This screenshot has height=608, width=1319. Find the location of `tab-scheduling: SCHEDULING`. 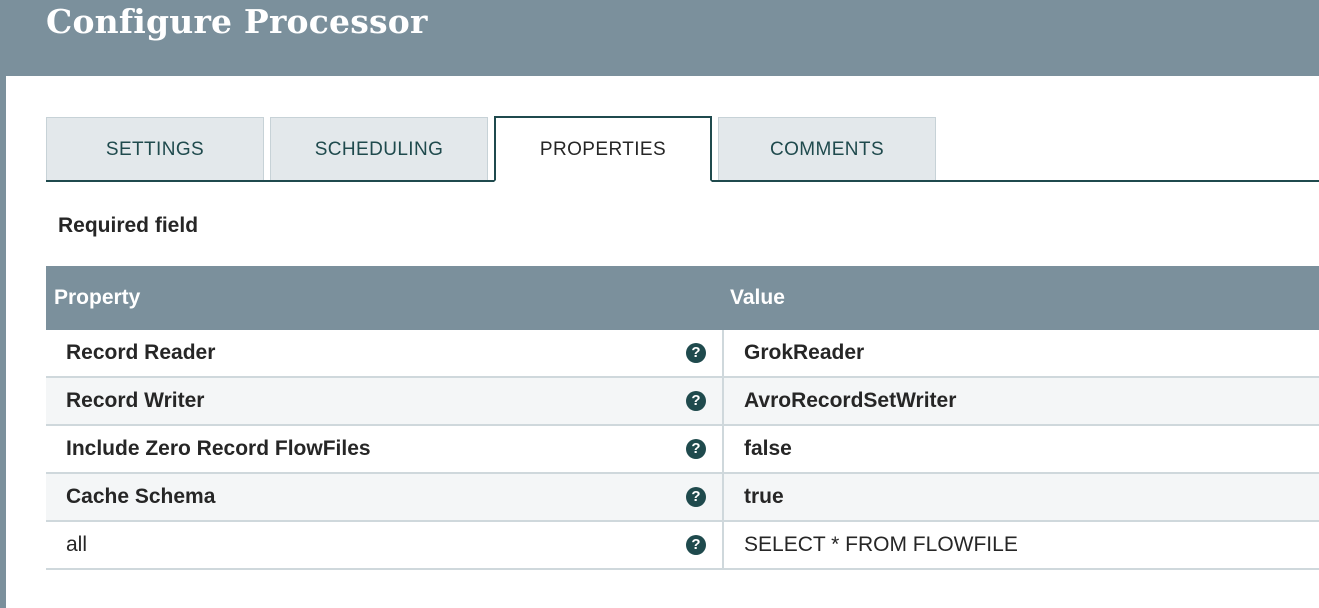

tab-scheduling: SCHEDULING is located at coordinates (379, 148).